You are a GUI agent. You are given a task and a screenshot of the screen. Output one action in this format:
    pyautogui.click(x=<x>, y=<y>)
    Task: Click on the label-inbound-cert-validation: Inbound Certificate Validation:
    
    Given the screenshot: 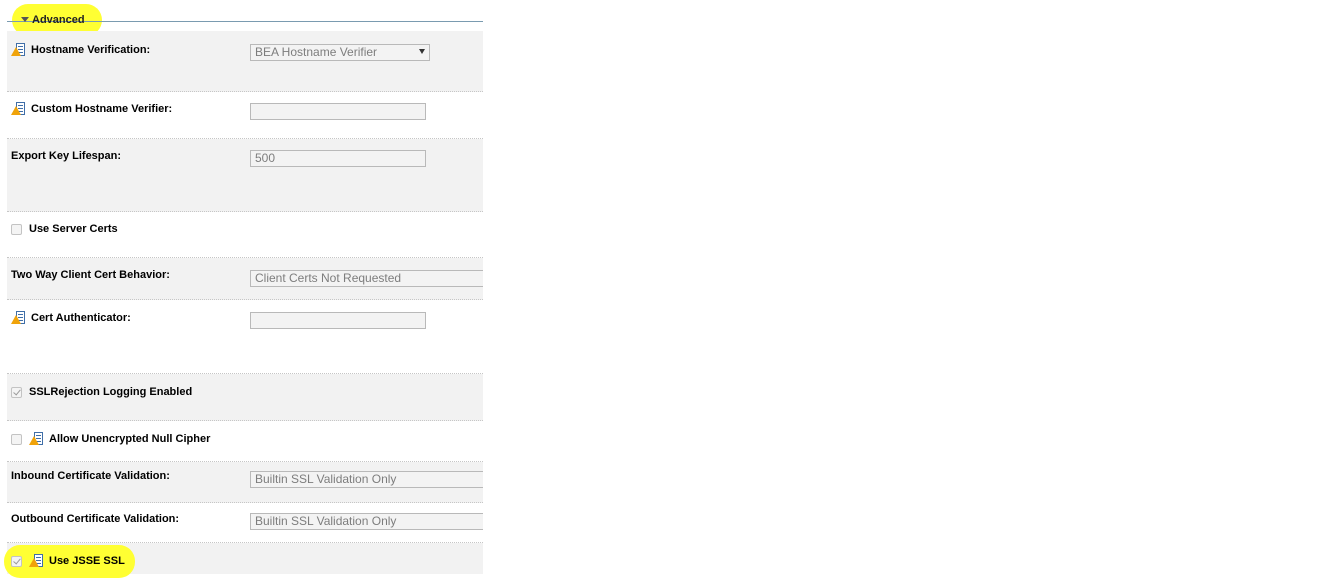 What is the action you would take?
    pyautogui.click(x=90, y=476)
    